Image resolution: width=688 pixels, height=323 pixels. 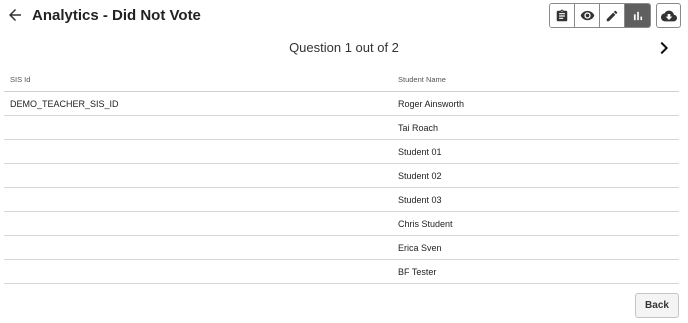 What do you see at coordinates (15, 15) in the screenshot?
I see `back-arrow-icon` at bounding box center [15, 15].